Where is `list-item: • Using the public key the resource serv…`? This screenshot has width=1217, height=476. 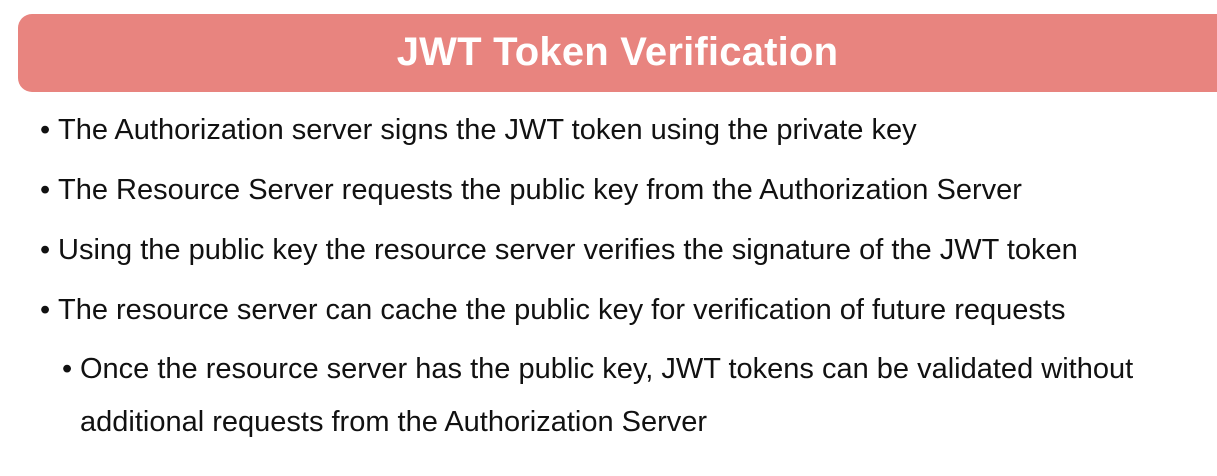 list-item: • Using the public key the resource serv… is located at coordinates (620, 250).